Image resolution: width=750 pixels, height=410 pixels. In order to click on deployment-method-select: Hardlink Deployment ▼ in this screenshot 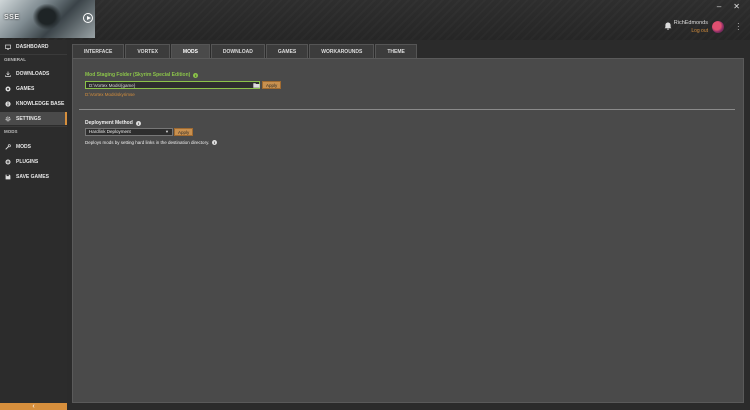, I will do `click(129, 132)`.